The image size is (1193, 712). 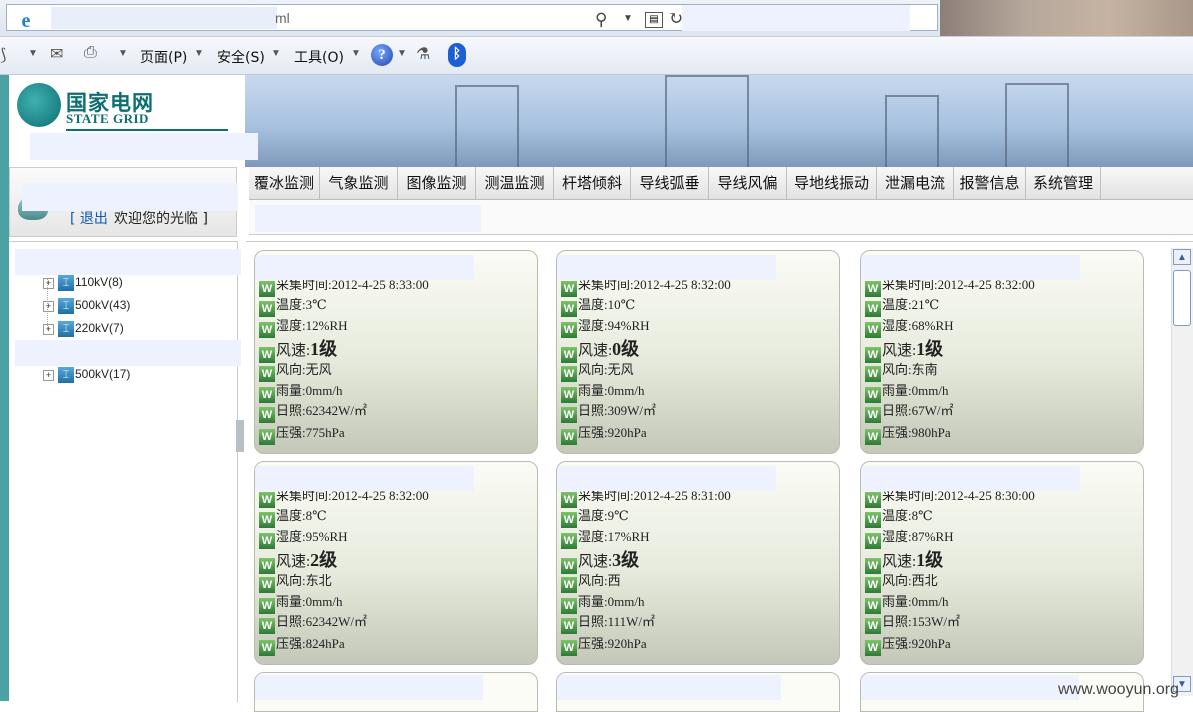 What do you see at coordinates (990, 183) in the screenshot?
I see `tab-alarms: 报警信息` at bounding box center [990, 183].